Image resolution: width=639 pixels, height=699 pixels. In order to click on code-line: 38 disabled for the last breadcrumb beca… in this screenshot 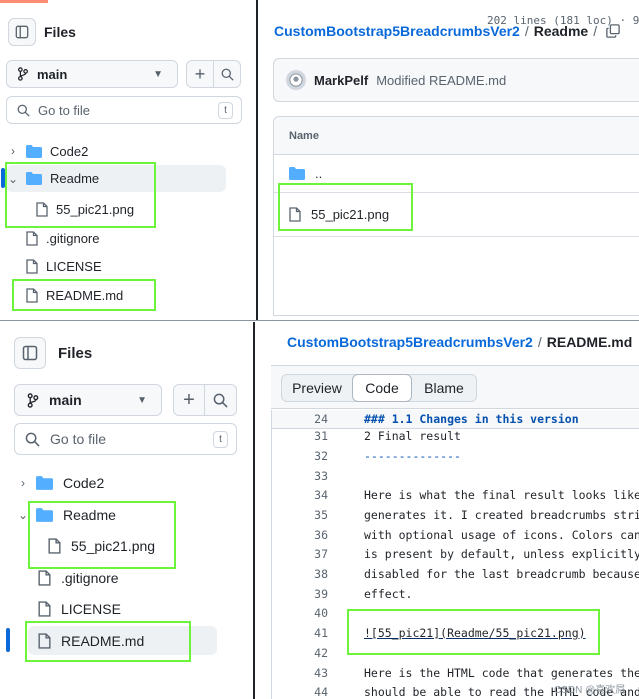, I will do `click(455, 573)`.